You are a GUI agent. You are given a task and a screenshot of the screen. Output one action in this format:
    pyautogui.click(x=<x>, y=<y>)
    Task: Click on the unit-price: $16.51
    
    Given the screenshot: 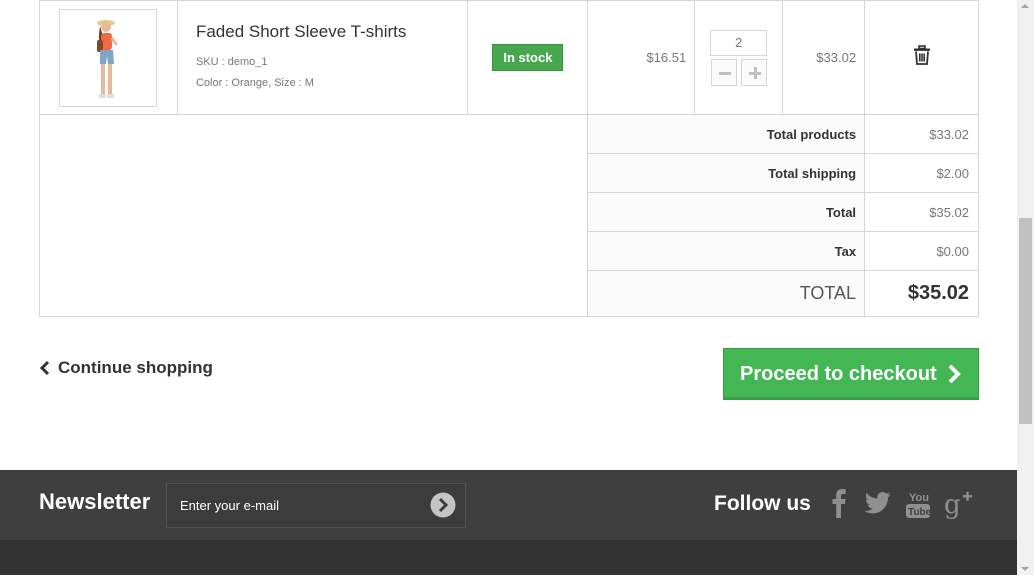 What is the action you would take?
    pyautogui.click(x=641, y=57)
    